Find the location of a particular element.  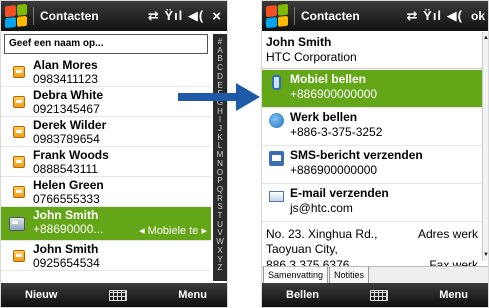

contact-item: John Smith 0925654534 is located at coordinates (106, 256).